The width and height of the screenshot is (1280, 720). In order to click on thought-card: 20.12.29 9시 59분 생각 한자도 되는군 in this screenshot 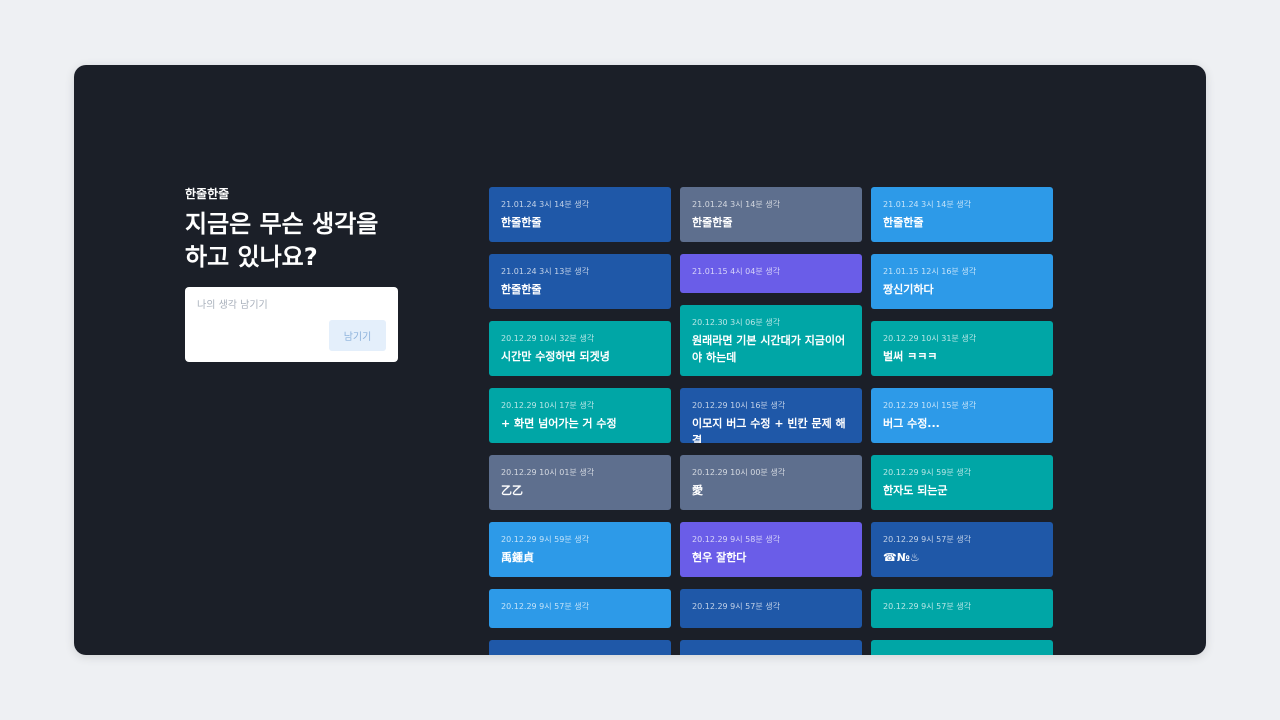, I will do `click(962, 482)`.